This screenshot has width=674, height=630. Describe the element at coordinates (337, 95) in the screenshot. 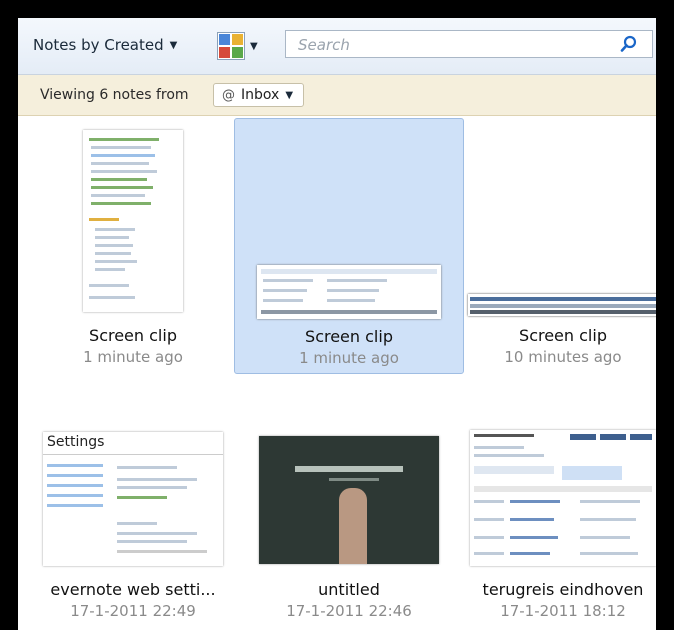

I see `filter-bar: Viewing 6 notes from @ Inbox ▼` at that location.